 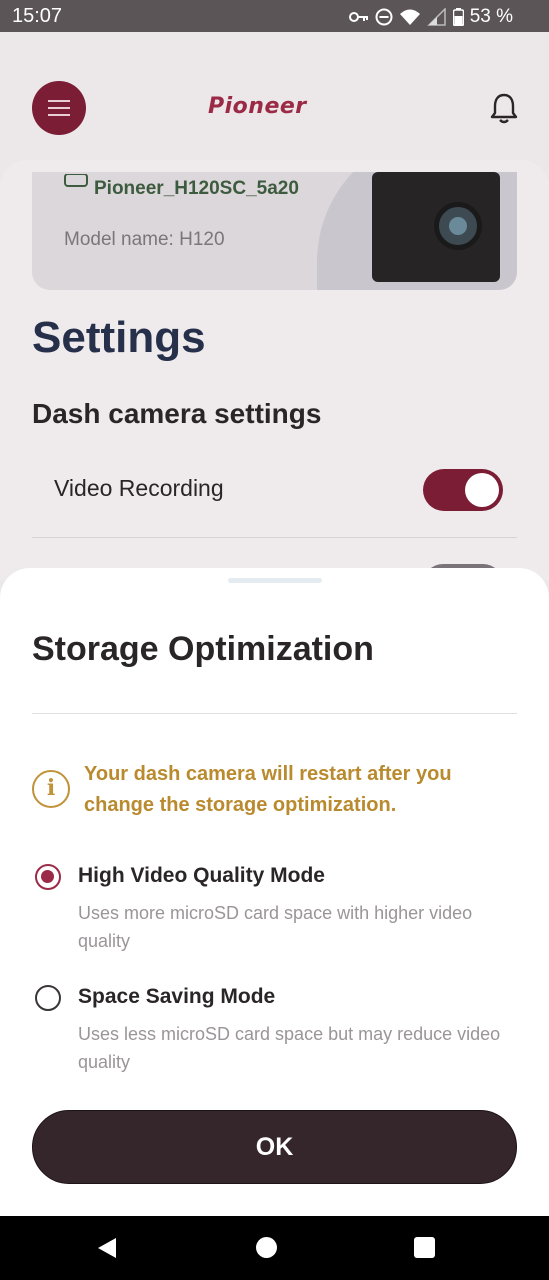 What do you see at coordinates (266, 1247) in the screenshot?
I see `home-icon` at bounding box center [266, 1247].